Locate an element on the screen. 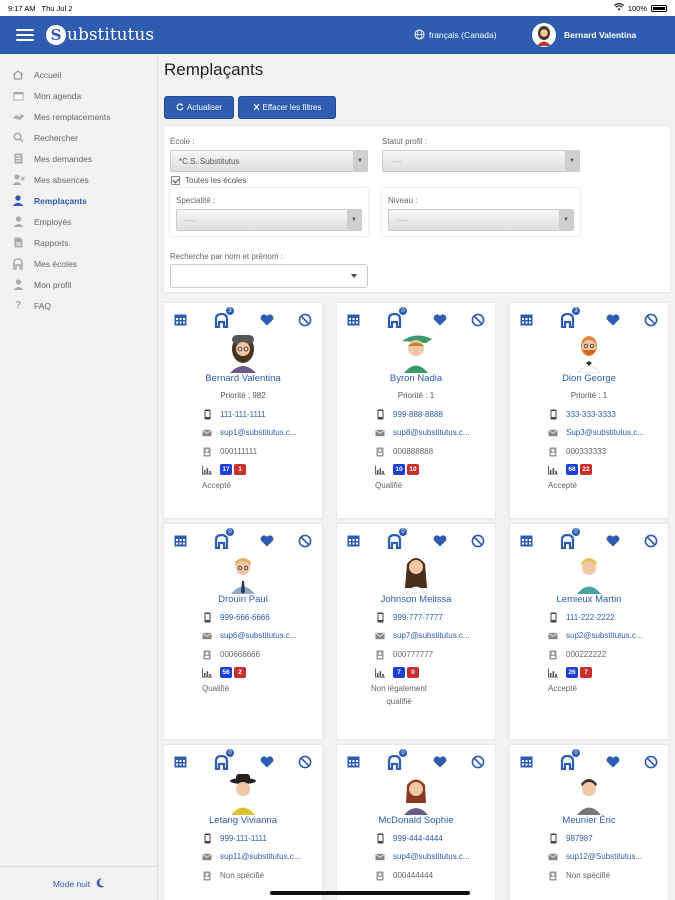 The image size is (675, 900). toutes-ecoles-checkbox: Toutes les écoles is located at coordinates (208, 180).